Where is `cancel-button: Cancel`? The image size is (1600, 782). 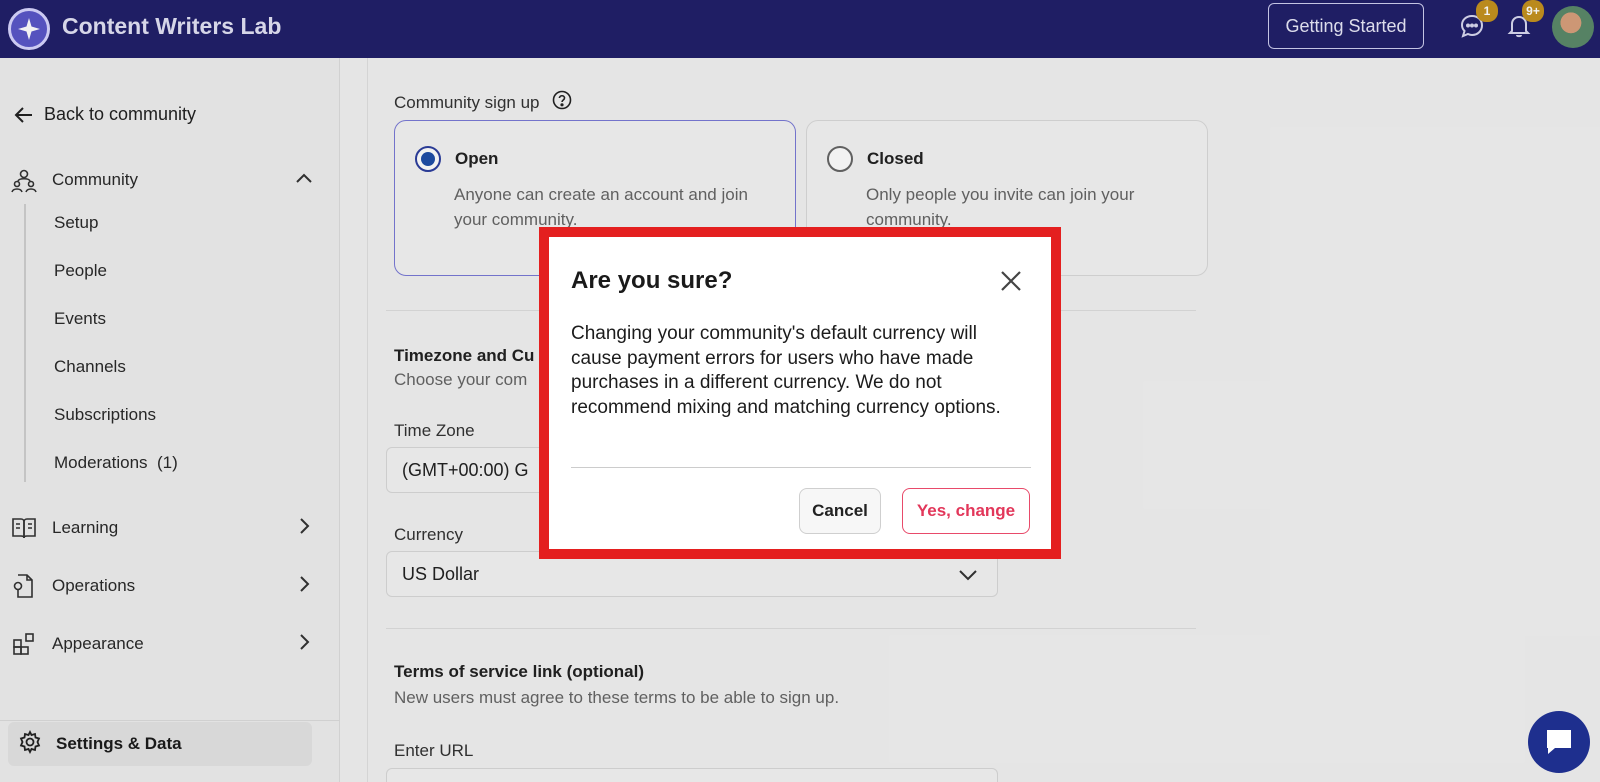 cancel-button: Cancel is located at coordinates (840, 511).